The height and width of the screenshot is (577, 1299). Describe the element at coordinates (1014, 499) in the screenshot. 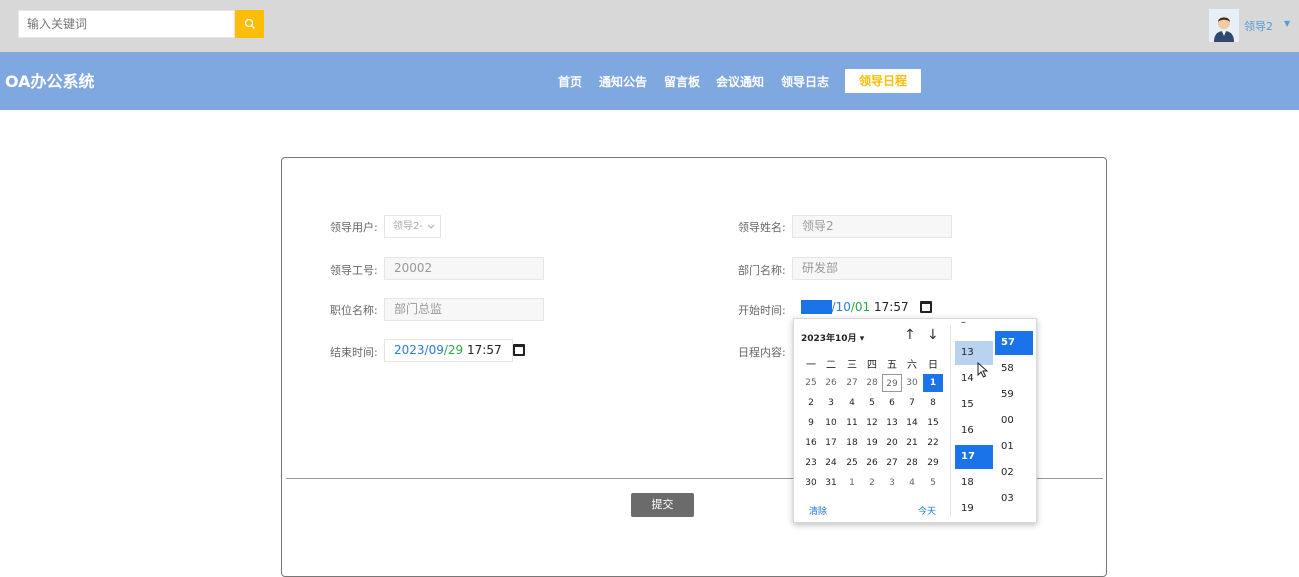

I see `minute-option: 03` at that location.